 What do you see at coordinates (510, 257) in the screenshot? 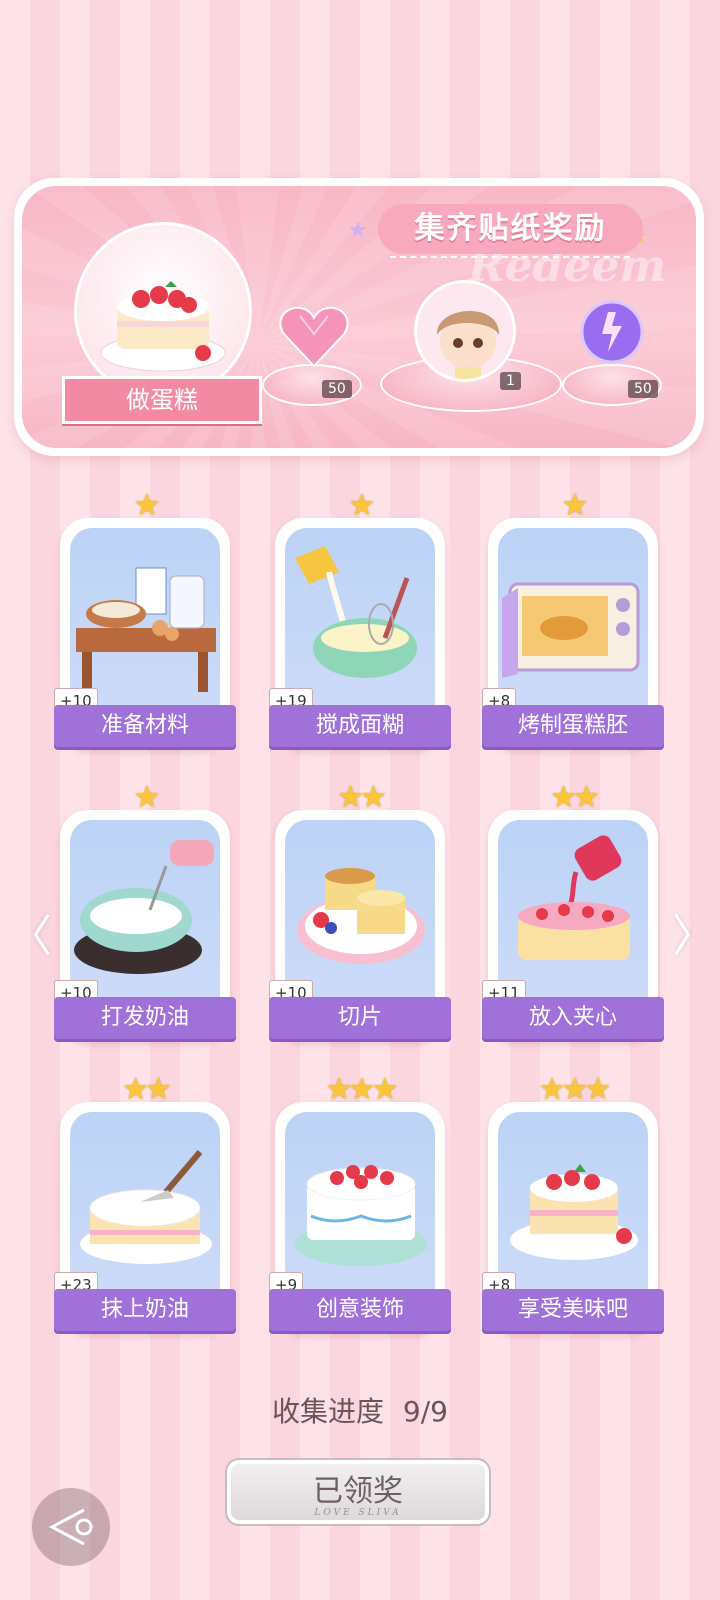
I see `title-divider` at bounding box center [510, 257].